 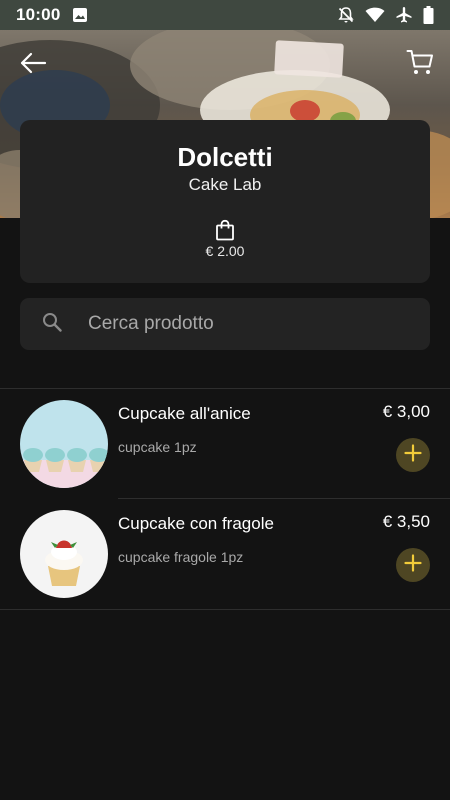 What do you see at coordinates (375, 15) in the screenshot?
I see `wifi-icon` at bounding box center [375, 15].